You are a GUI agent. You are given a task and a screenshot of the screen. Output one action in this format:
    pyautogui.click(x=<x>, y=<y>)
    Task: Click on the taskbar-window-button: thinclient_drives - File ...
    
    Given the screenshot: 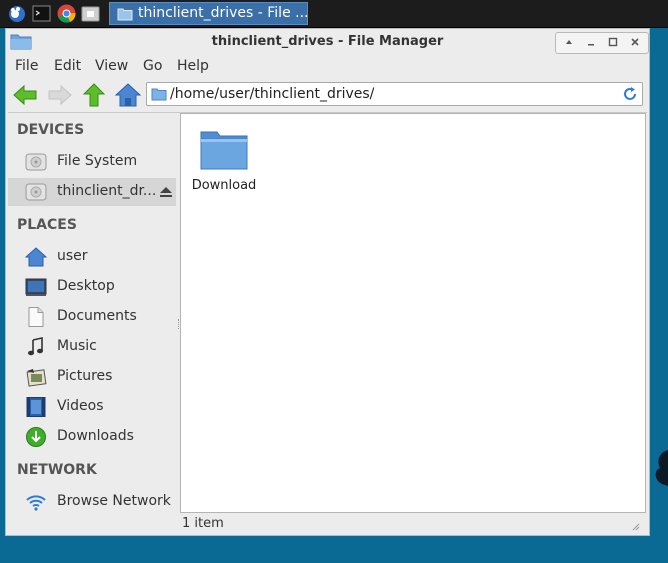 What is the action you would take?
    pyautogui.click(x=208, y=13)
    